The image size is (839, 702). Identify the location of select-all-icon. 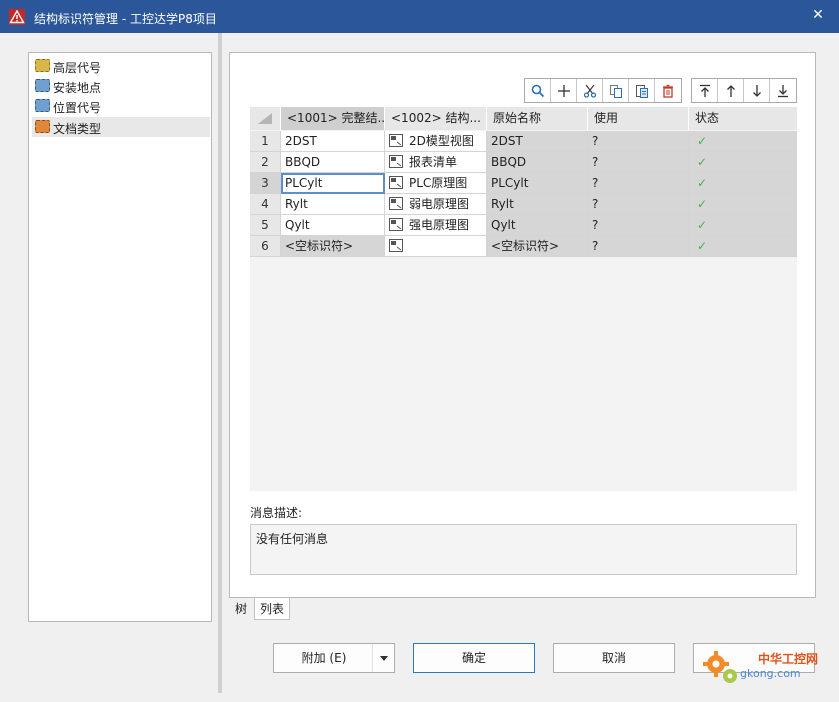
(265, 118).